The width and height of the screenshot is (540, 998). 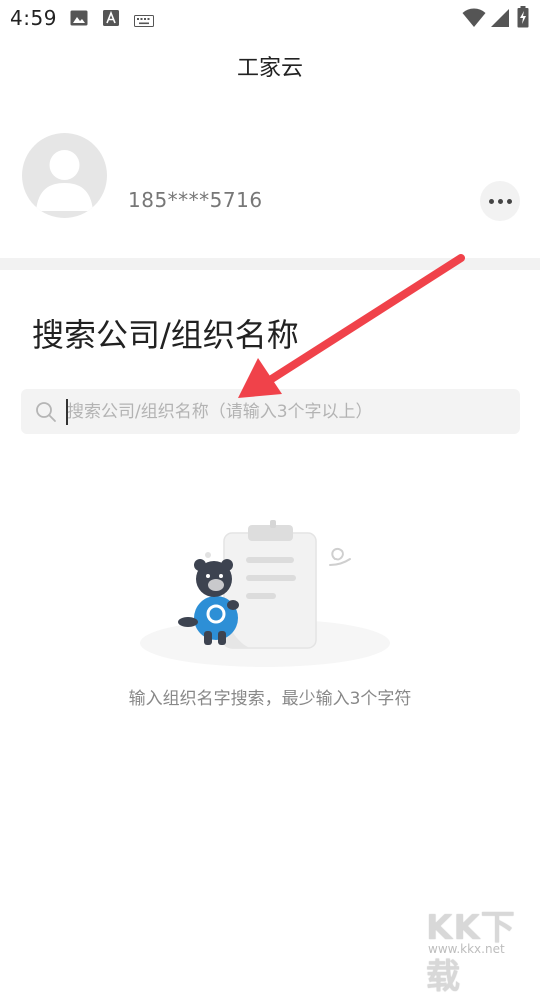 I want to click on page-title: 工家云, so click(x=269, y=68).